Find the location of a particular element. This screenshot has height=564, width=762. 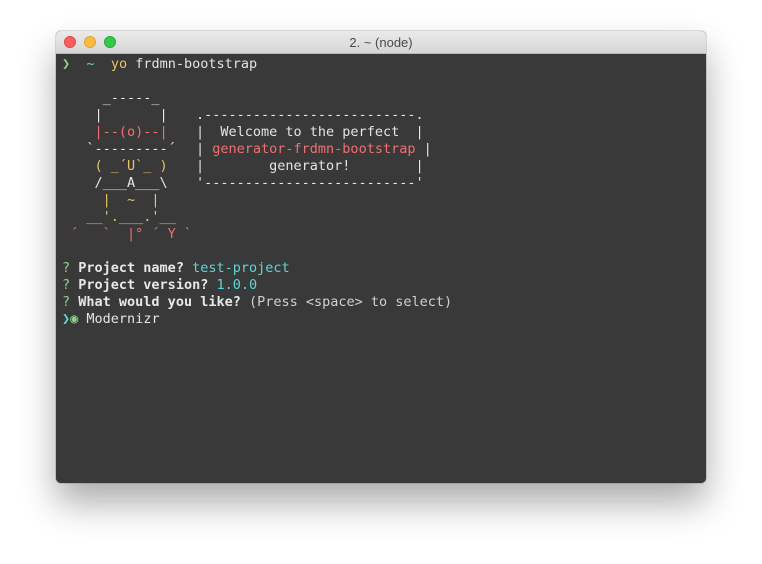

robot-shoulders: /___A___\ is located at coordinates (115, 183).